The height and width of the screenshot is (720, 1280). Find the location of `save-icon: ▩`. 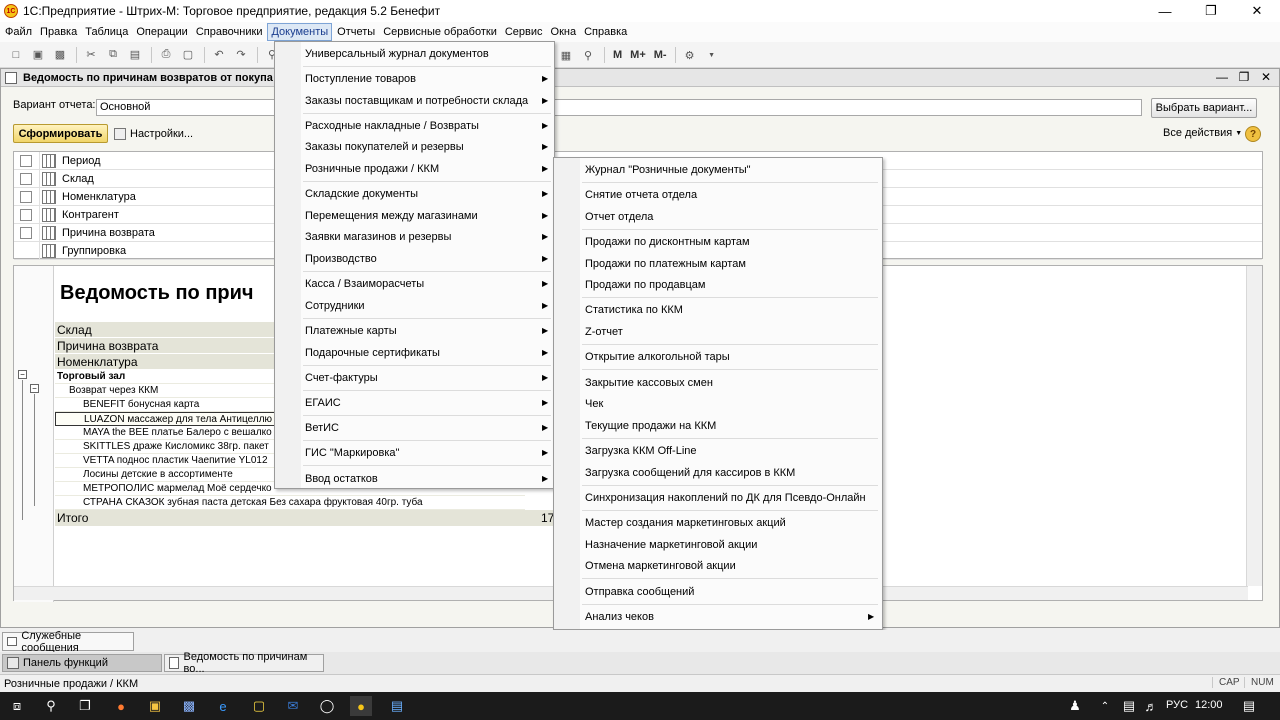

save-icon: ▩ is located at coordinates (60, 55).